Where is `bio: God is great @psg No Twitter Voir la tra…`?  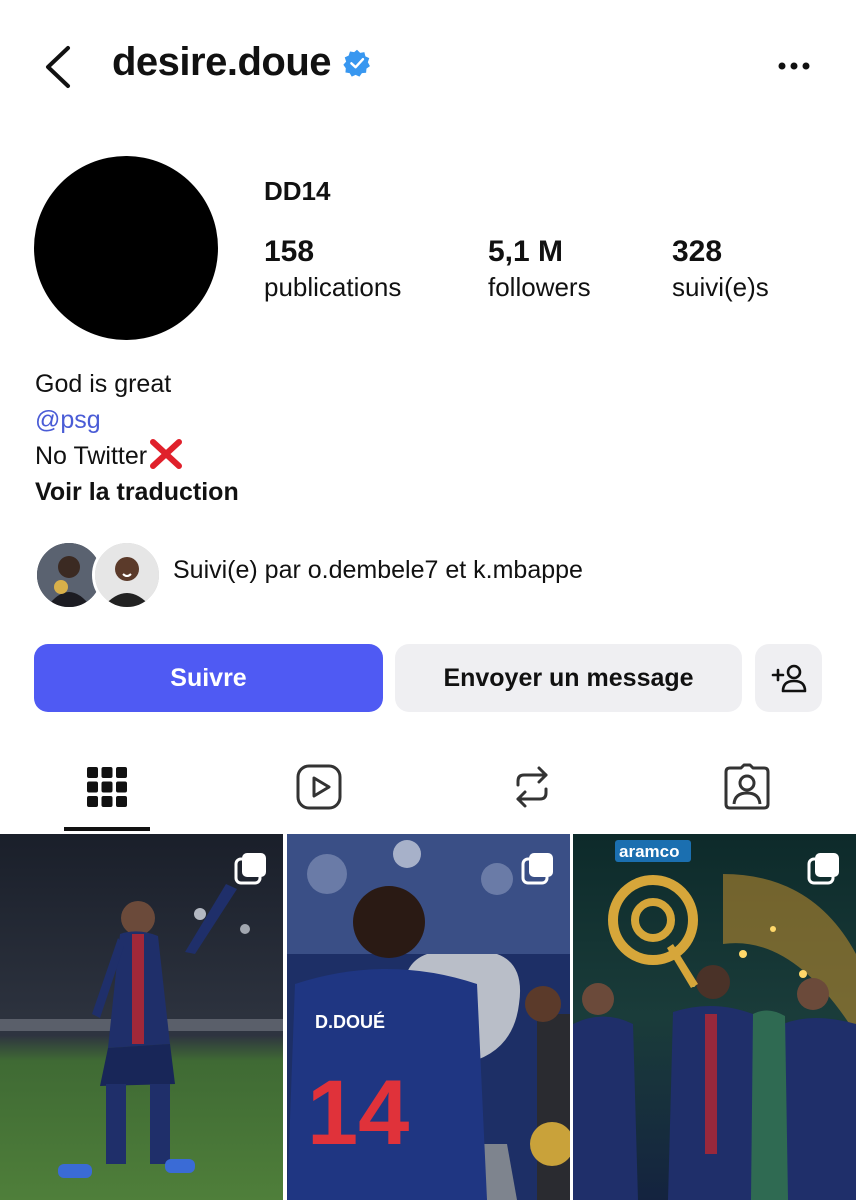 bio: God is great @psg No Twitter Voir la tra… is located at coordinates (137, 438).